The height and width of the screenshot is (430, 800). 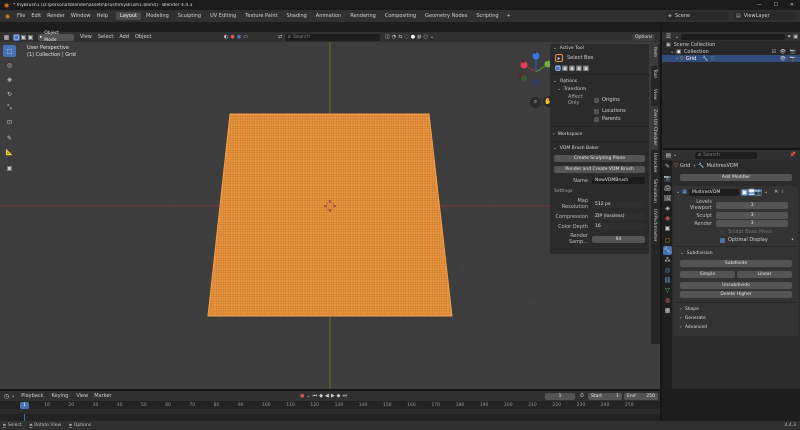 I want to click on tab-animation: Animation, so click(x=329, y=16).